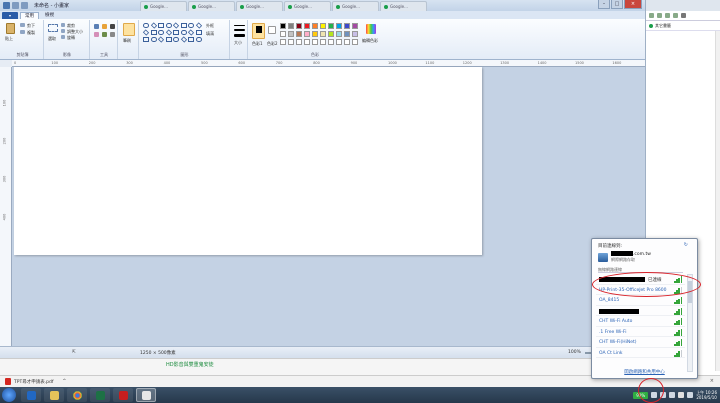 The width and height of the screenshot is (720, 403). What do you see at coordinates (104, 26) in the screenshot?
I see `fill-icon` at bounding box center [104, 26].